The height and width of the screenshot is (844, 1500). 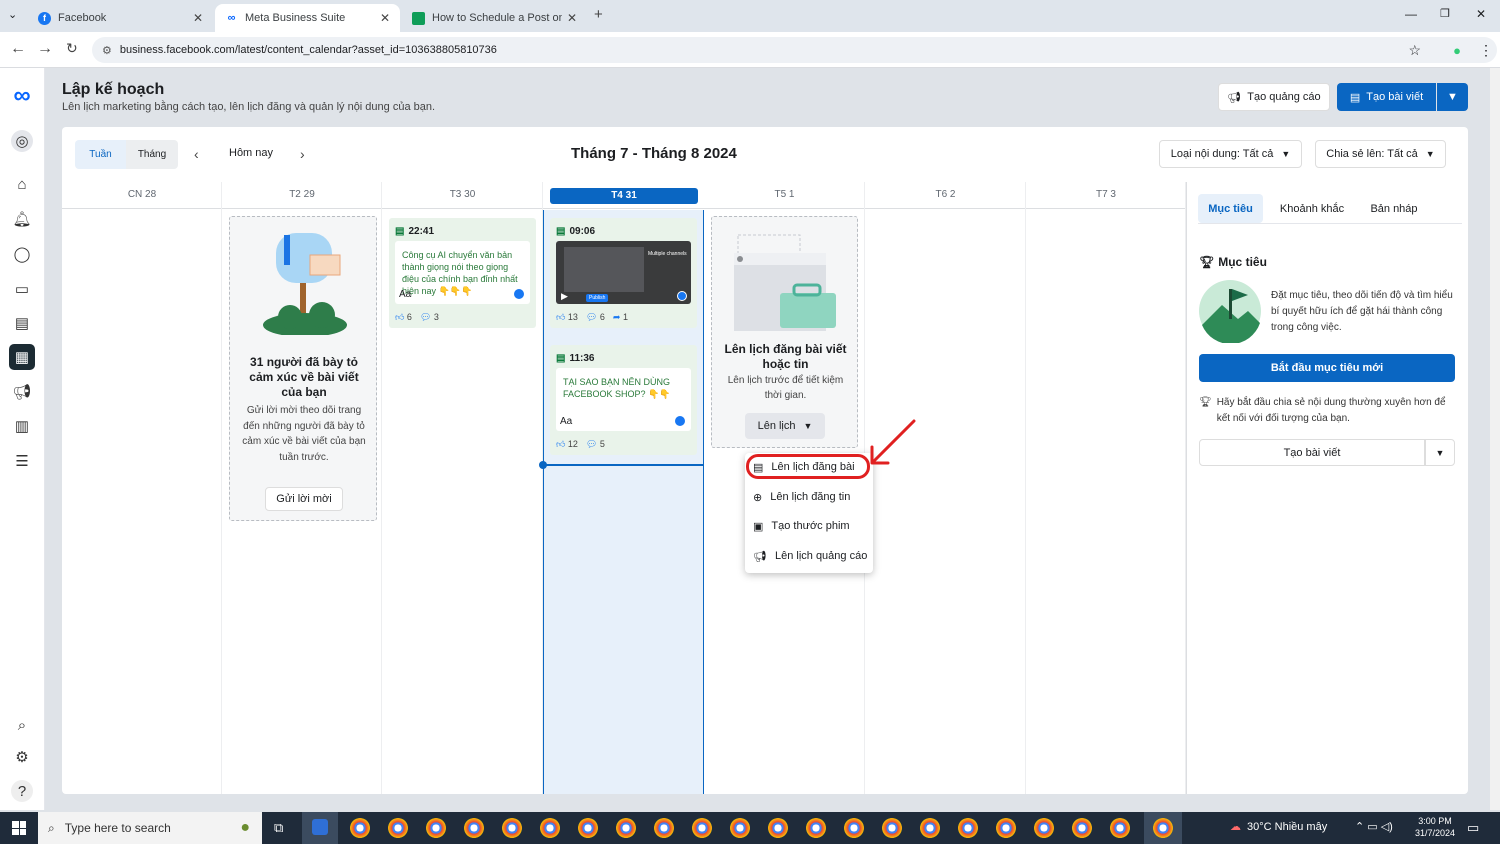 I want to click on back-icon: ←, so click(x=18, y=49).